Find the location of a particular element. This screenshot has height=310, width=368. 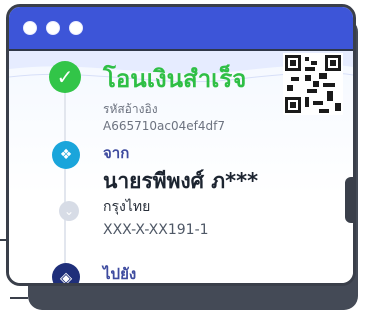

from-bank-name: กรุงไทย is located at coordinates (127, 207).